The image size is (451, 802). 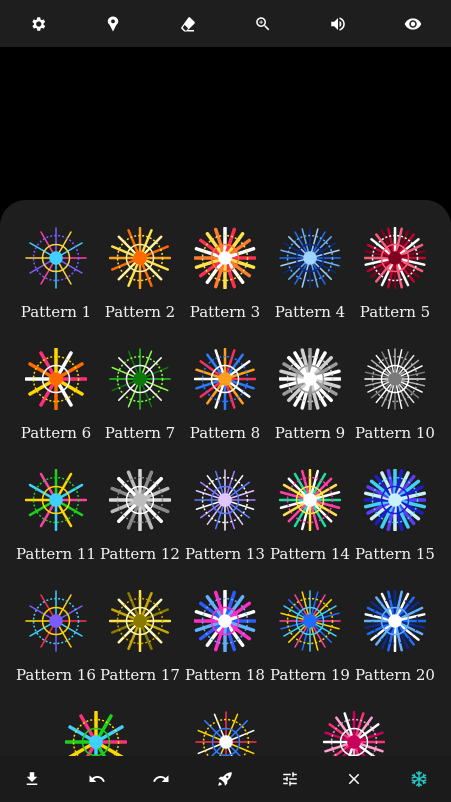 I want to click on pattern-item: Pattern 13, so click(x=225, y=516).